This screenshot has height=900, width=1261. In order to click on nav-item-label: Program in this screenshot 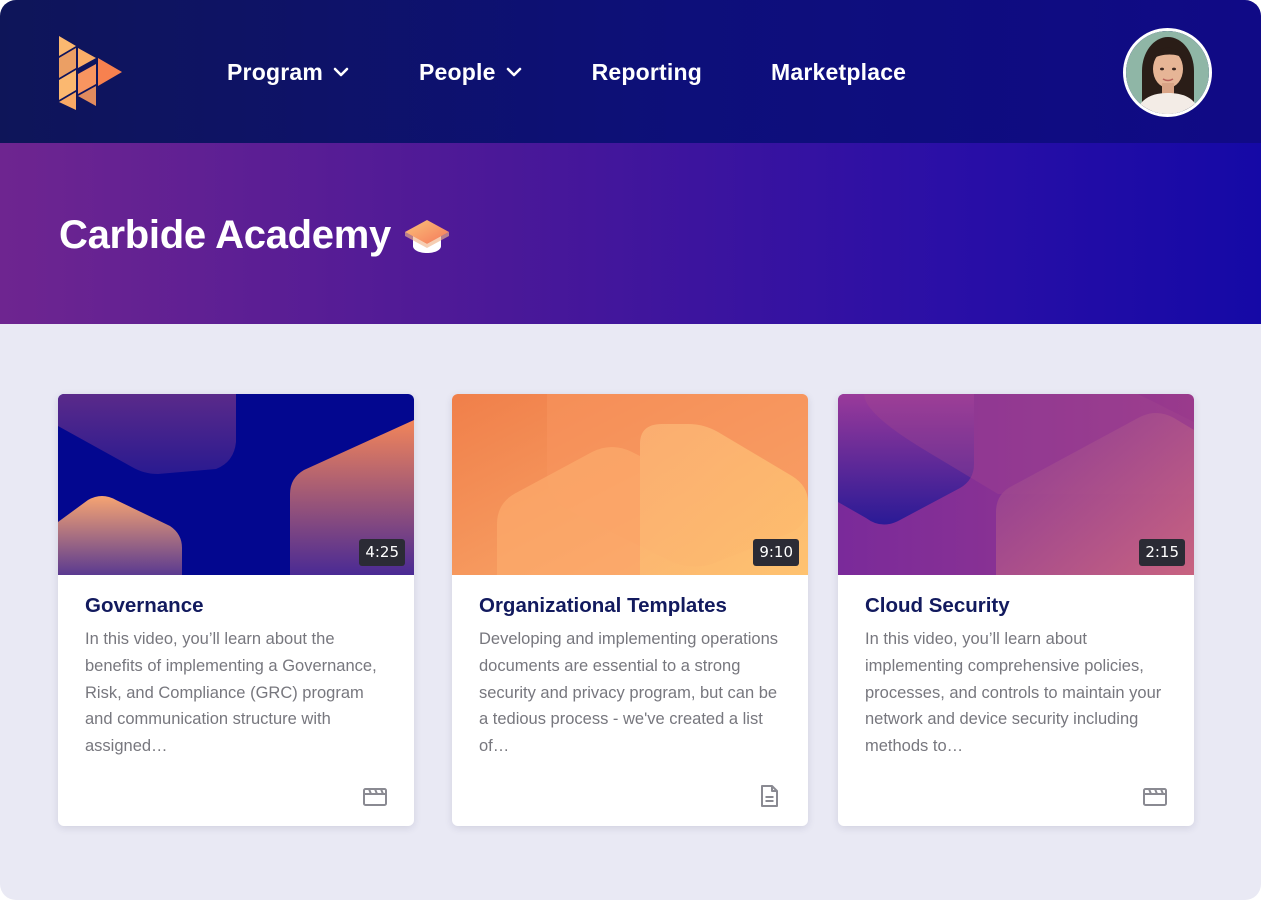, I will do `click(275, 71)`.